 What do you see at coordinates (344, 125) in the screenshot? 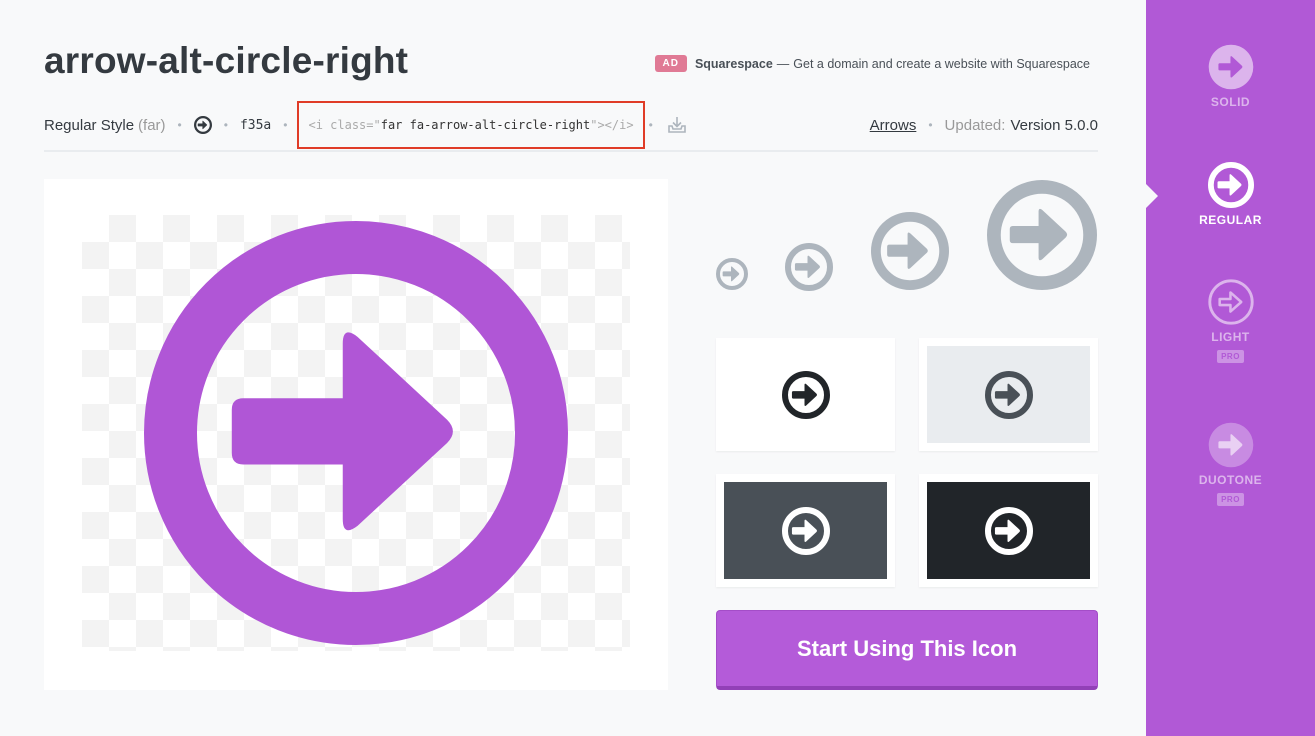
I see `code-open-tag: <i class="` at bounding box center [344, 125].